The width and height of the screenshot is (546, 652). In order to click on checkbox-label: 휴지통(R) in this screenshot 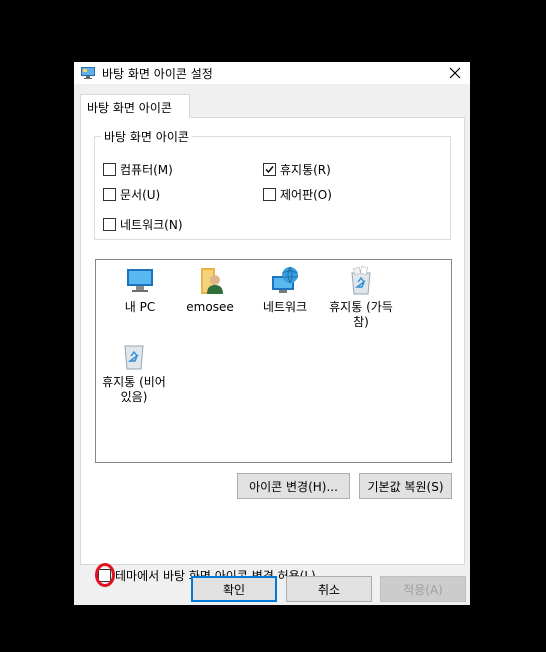, I will do `click(305, 170)`.